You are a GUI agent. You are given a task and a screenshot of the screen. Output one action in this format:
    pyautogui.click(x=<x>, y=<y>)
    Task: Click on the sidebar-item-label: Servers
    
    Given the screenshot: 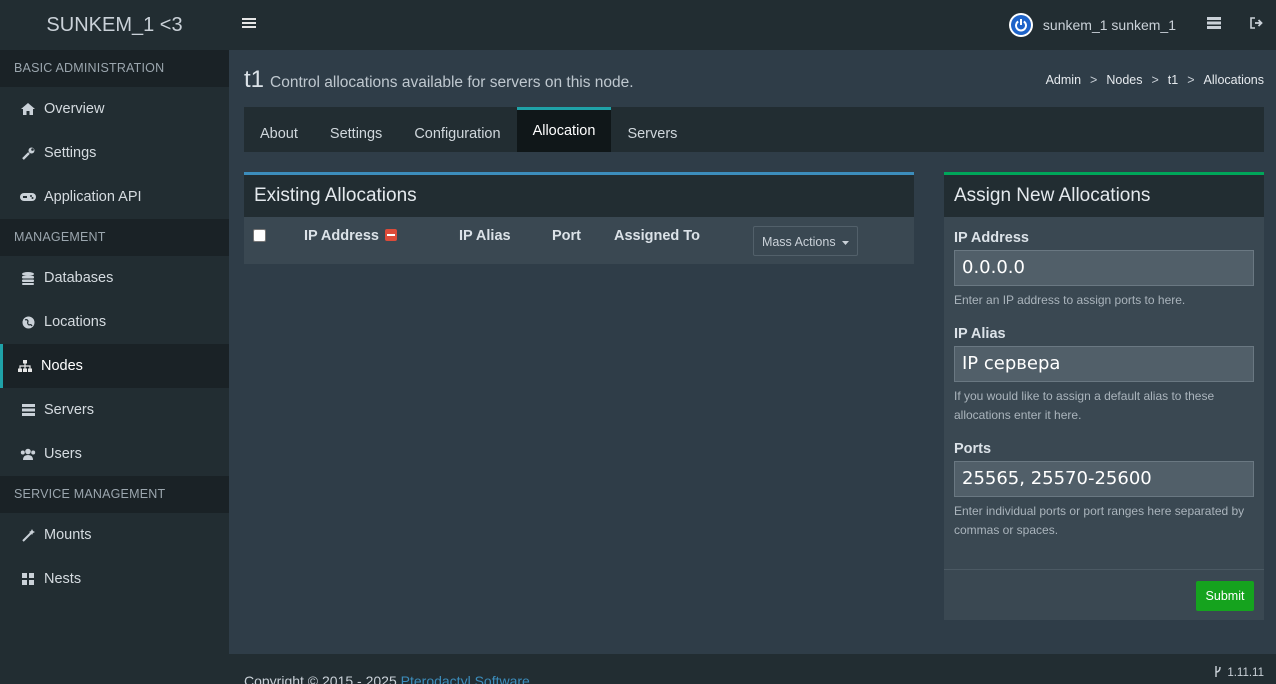 What is the action you would take?
    pyautogui.click(x=69, y=410)
    